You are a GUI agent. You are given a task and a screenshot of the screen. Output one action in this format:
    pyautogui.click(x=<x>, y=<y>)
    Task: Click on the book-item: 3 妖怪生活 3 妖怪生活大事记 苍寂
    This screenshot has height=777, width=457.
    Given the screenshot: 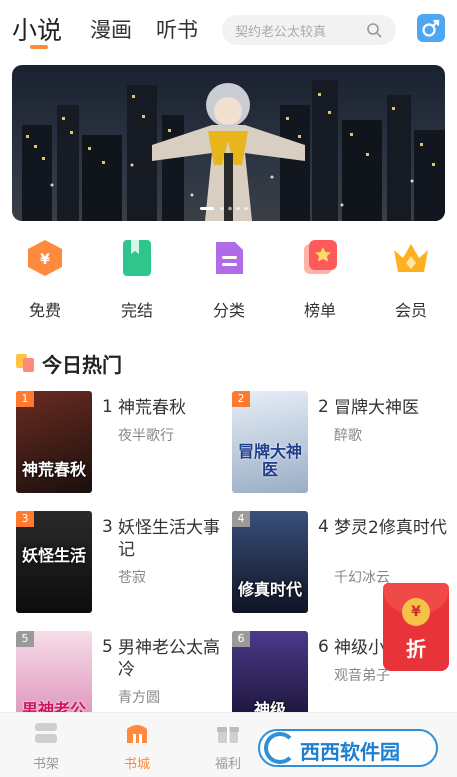 What is the action you would take?
    pyautogui.click(x=123, y=566)
    